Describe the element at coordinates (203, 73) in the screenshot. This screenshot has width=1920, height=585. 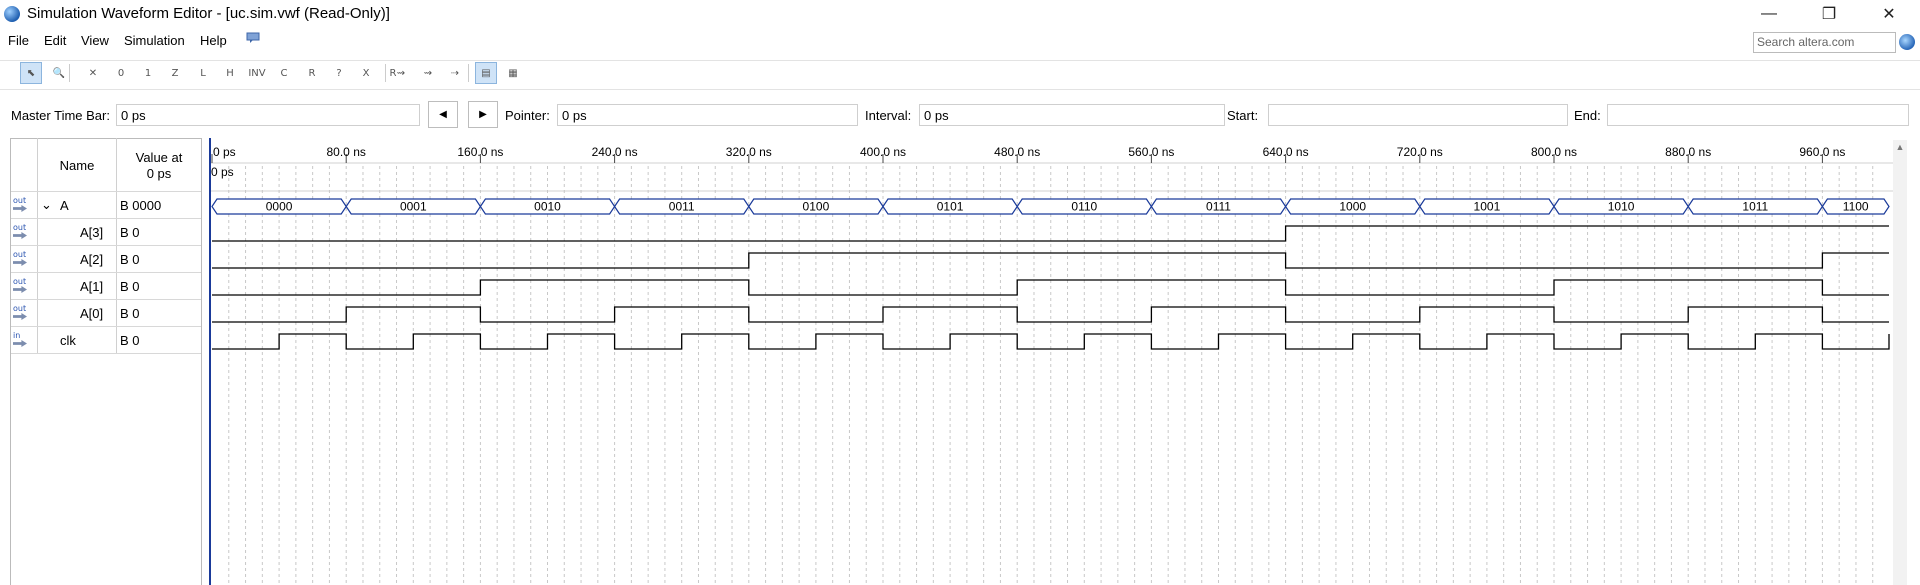
I see `force-weak-low-icon: L` at that location.